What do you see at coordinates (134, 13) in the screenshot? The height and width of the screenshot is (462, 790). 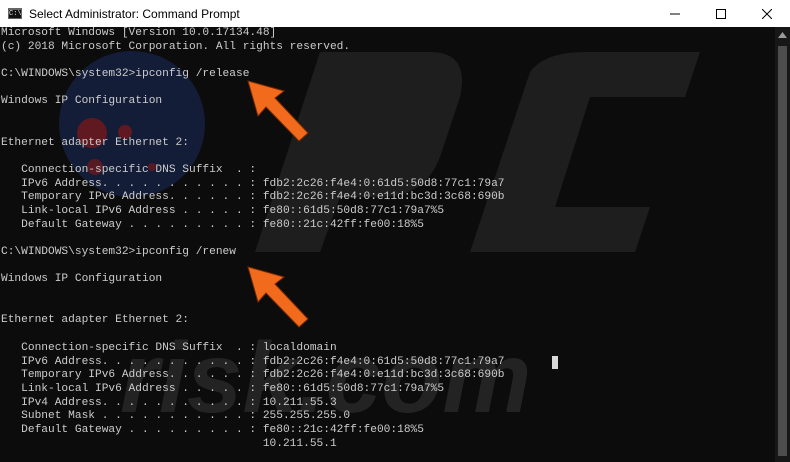 I see `window-title: Select Administrator: Command Prompt` at bounding box center [134, 13].